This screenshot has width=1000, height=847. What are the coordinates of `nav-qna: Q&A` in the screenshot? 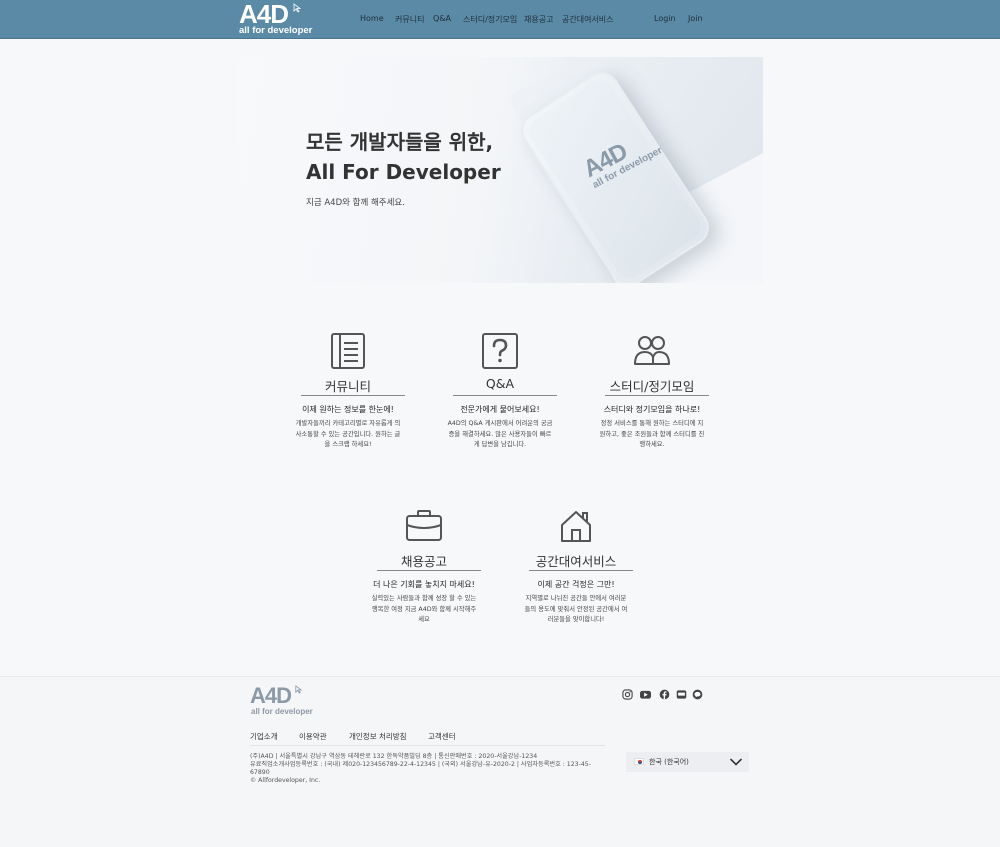 It's located at (442, 18).